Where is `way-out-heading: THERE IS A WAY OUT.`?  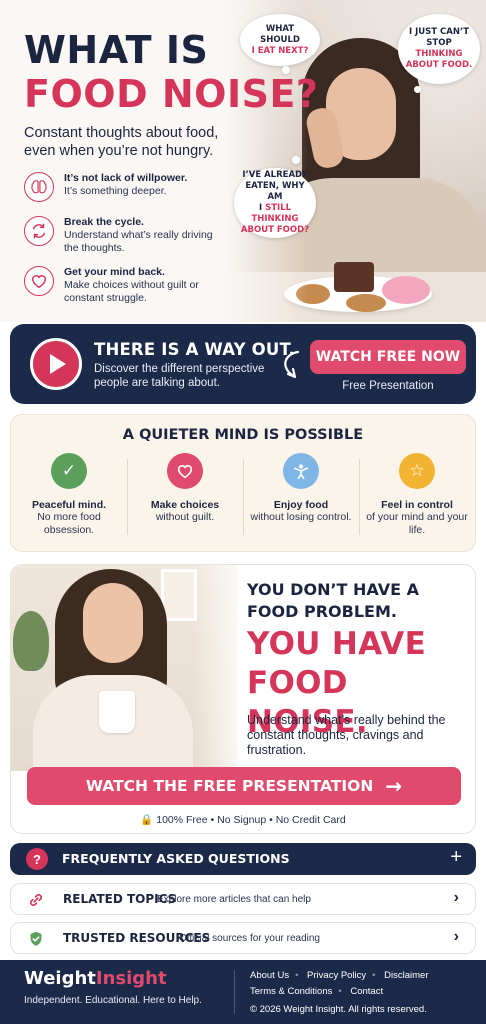
way-out-heading: THERE IS A WAY OUT. is located at coordinates (194, 349).